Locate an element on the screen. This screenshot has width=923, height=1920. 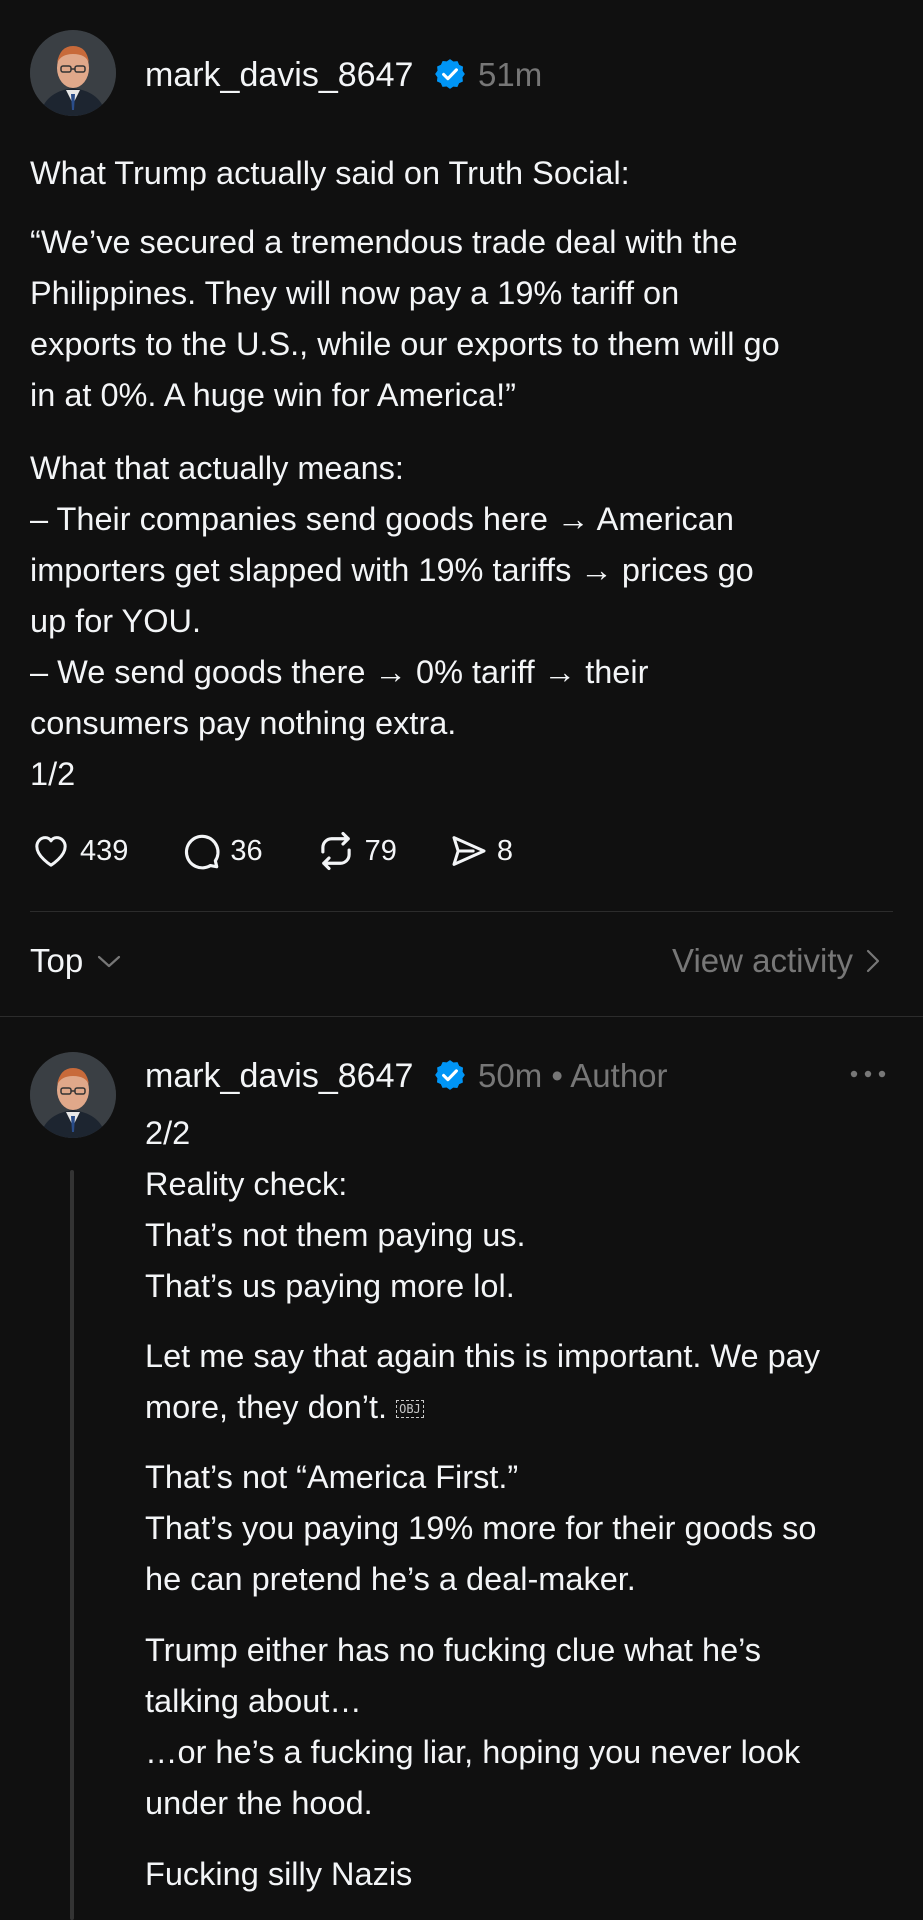
share-button: 8 is located at coordinates (481, 851).